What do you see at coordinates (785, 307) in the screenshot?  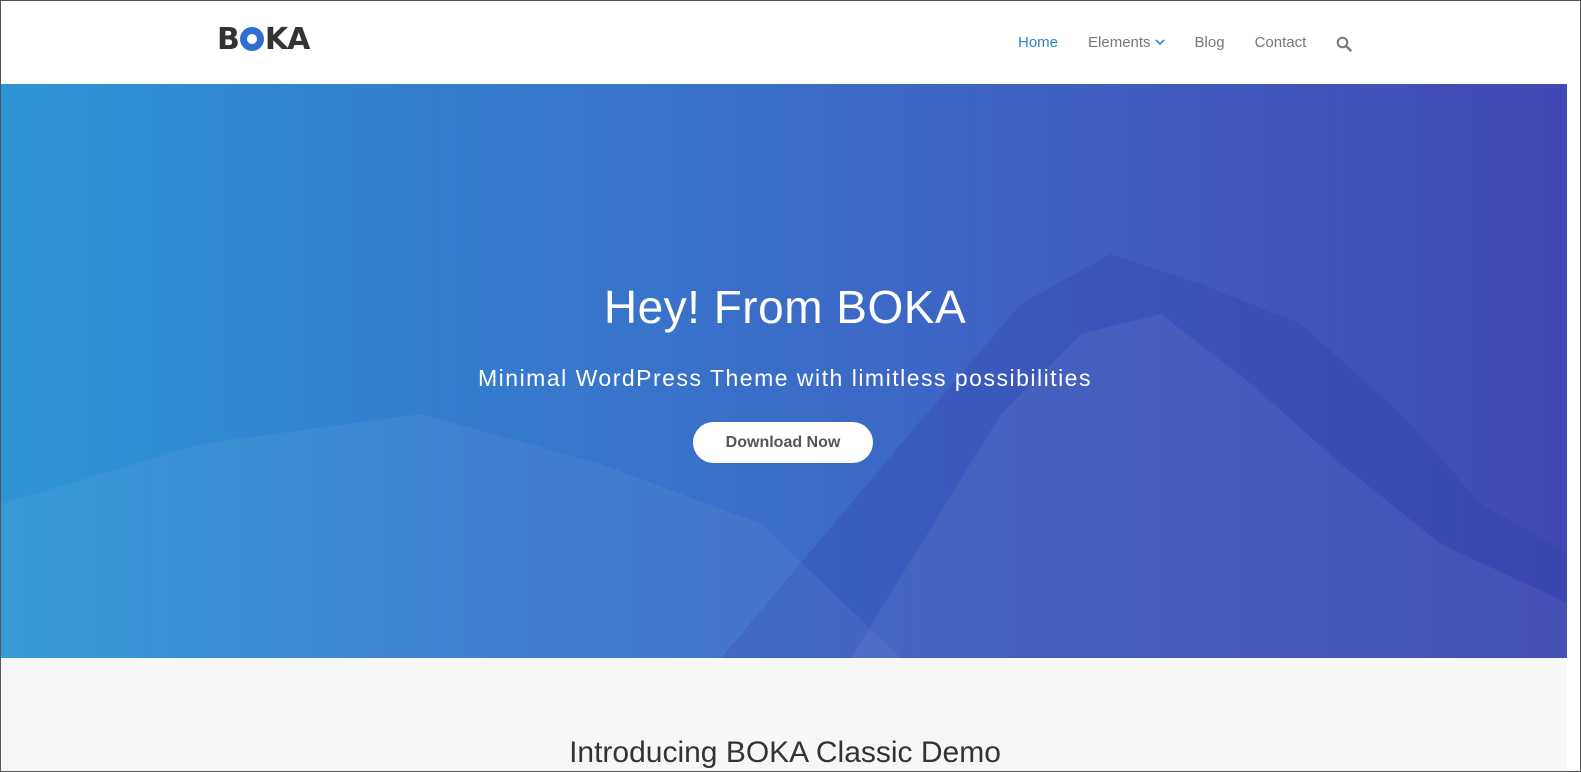 I see `hero-title: Hey! From BOKA` at bounding box center [785, 307].